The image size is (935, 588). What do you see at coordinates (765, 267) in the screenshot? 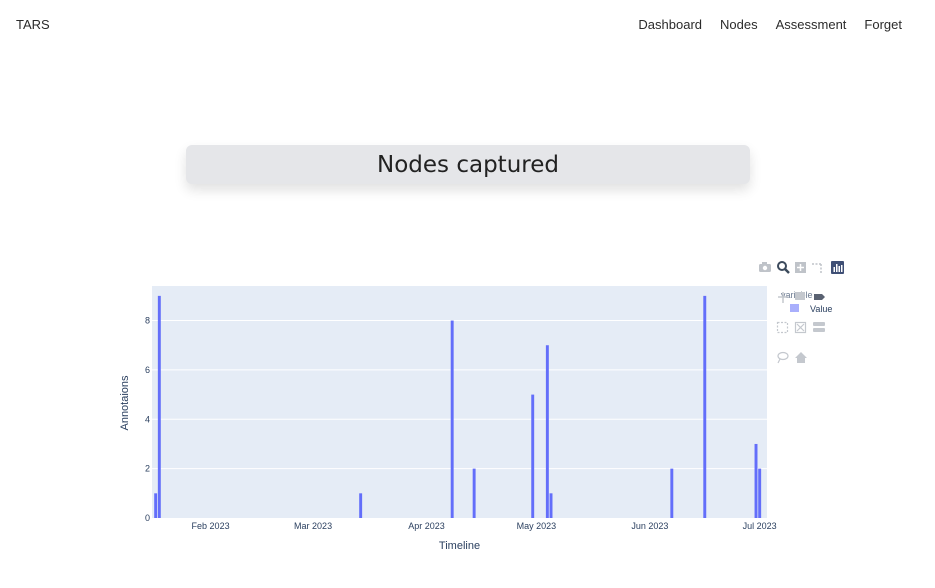
I see `camera-icon` at bounding box center [765, 267].